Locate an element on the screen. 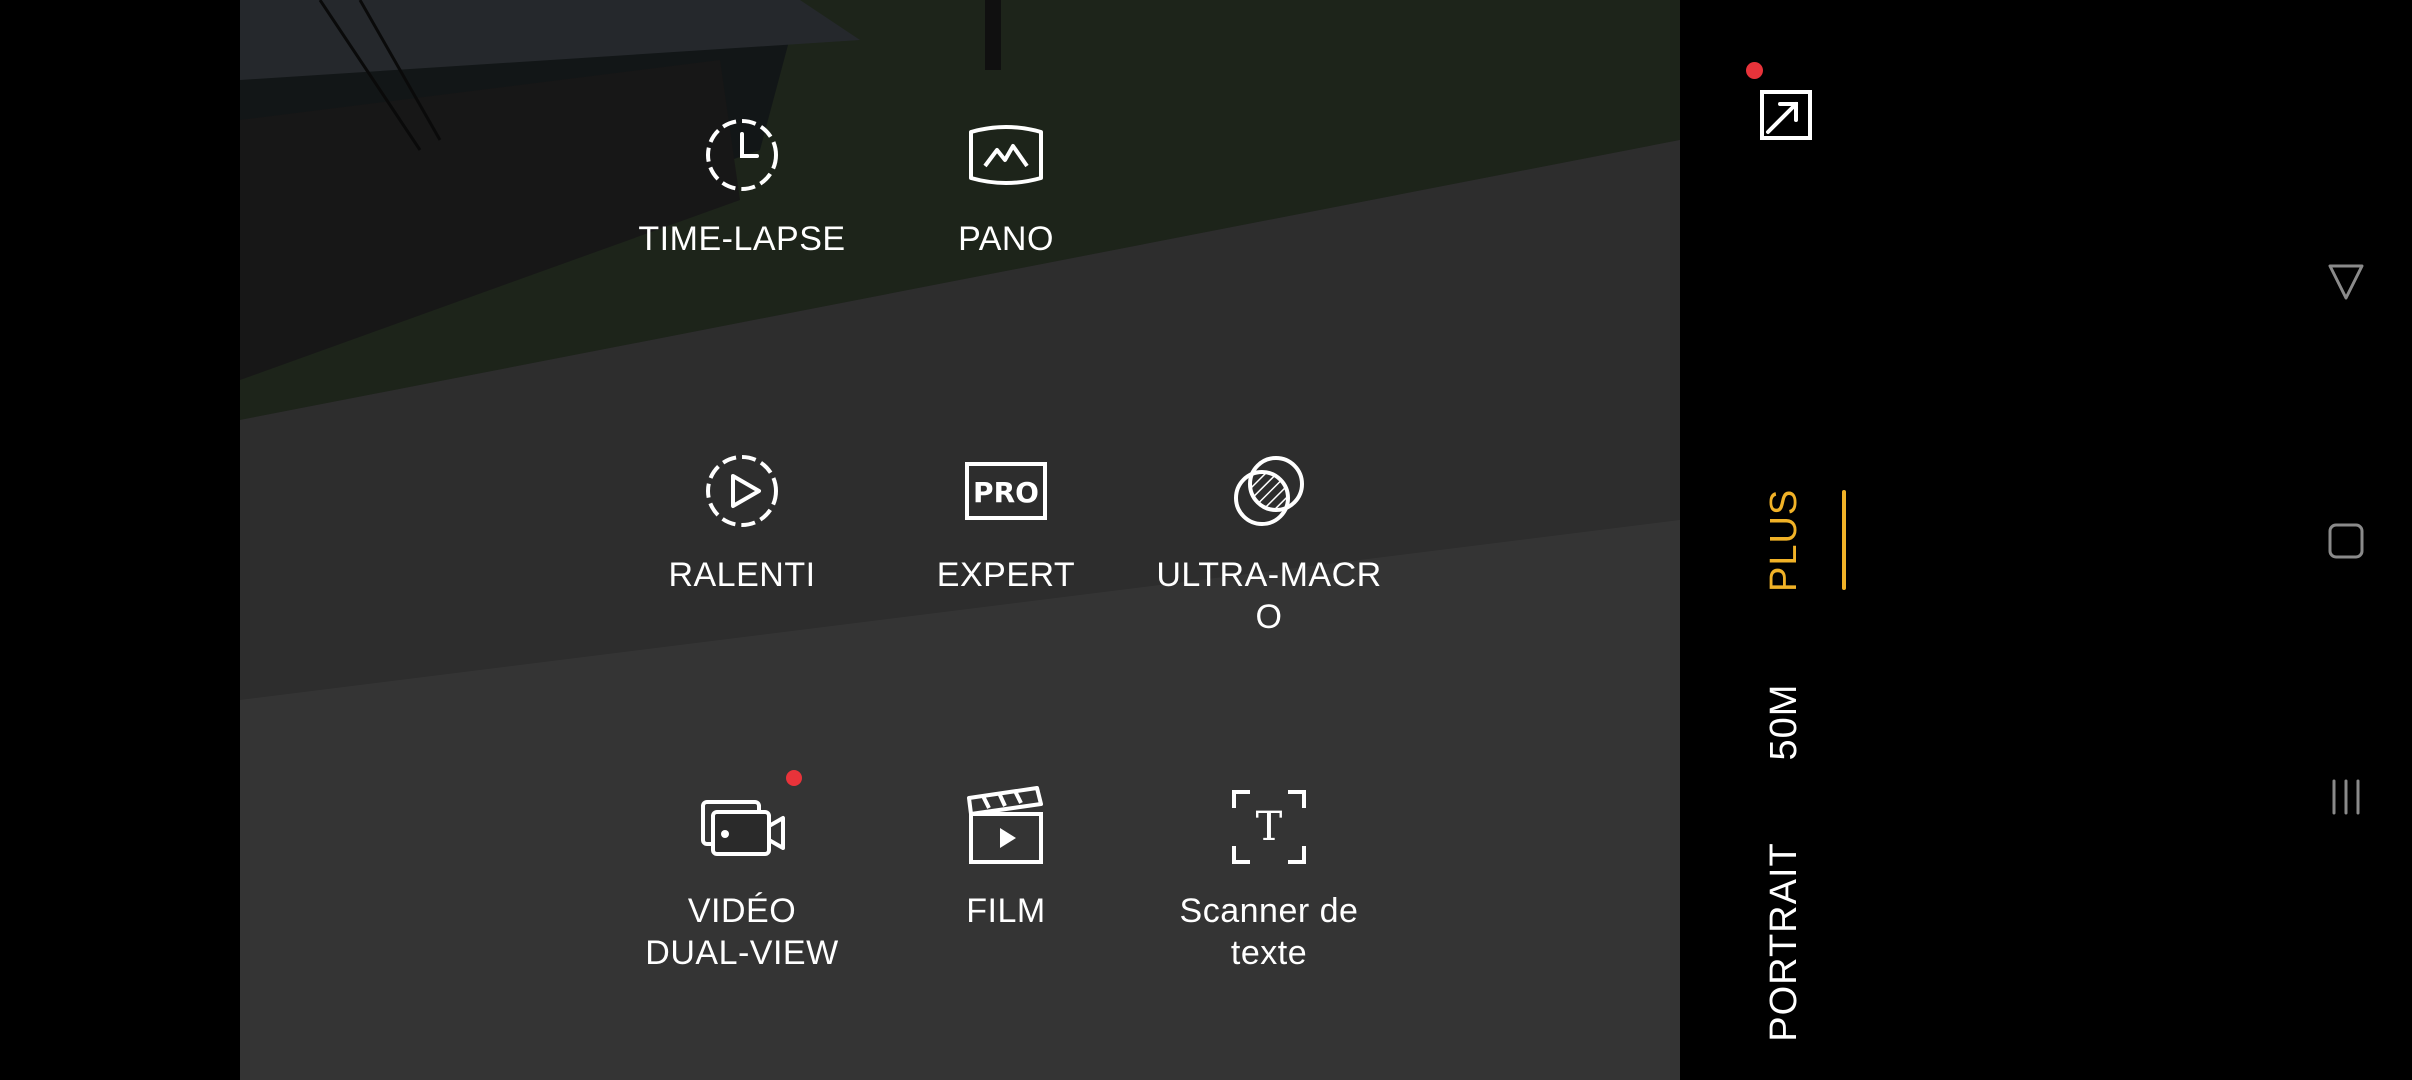 The image size is (2412, 1080). text-scanner-icon: T is located at coordinates (1269, 827).